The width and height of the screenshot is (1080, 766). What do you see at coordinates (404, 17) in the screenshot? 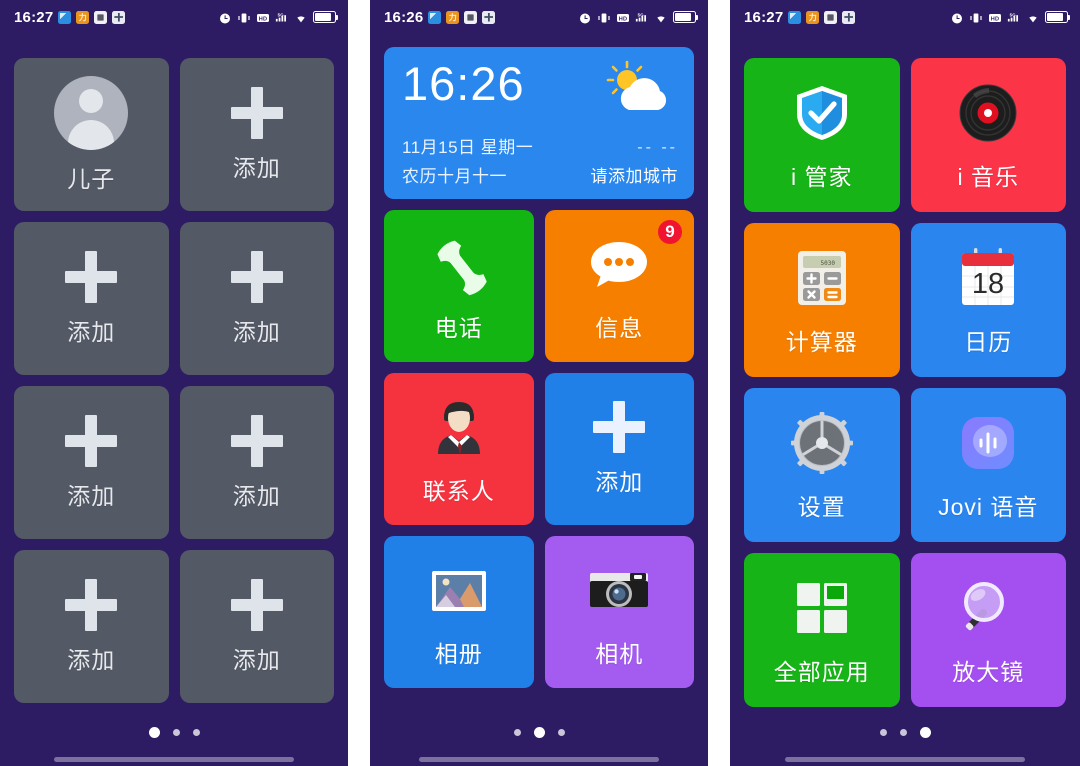
I see `status-clock: 16:26` at bounding box center [404, 17].